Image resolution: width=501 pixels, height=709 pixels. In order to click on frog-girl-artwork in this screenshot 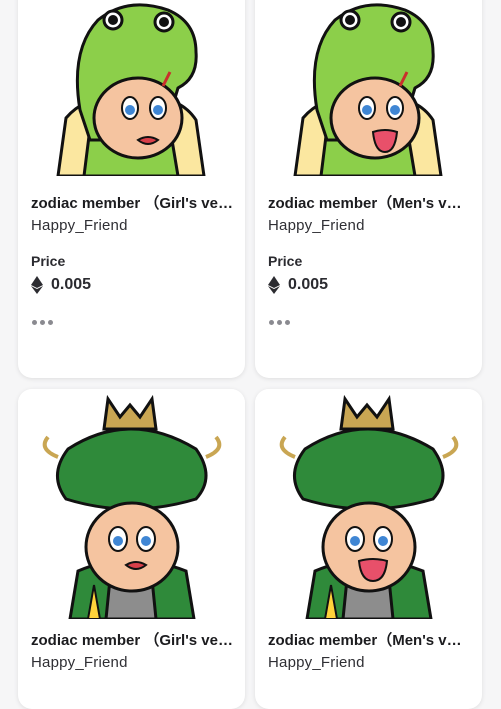, I will do `click(131, 89)`.